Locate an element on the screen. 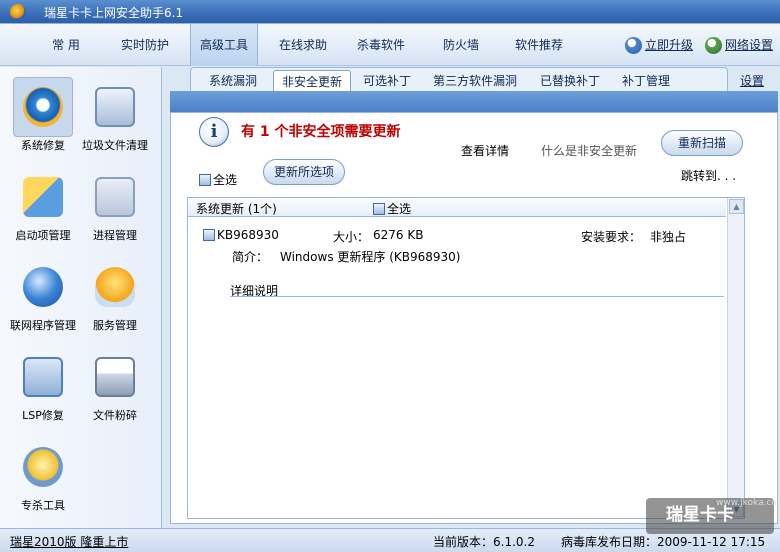  sidebar-item-label: 联网程序管理 is located at coordinates (43, 325).